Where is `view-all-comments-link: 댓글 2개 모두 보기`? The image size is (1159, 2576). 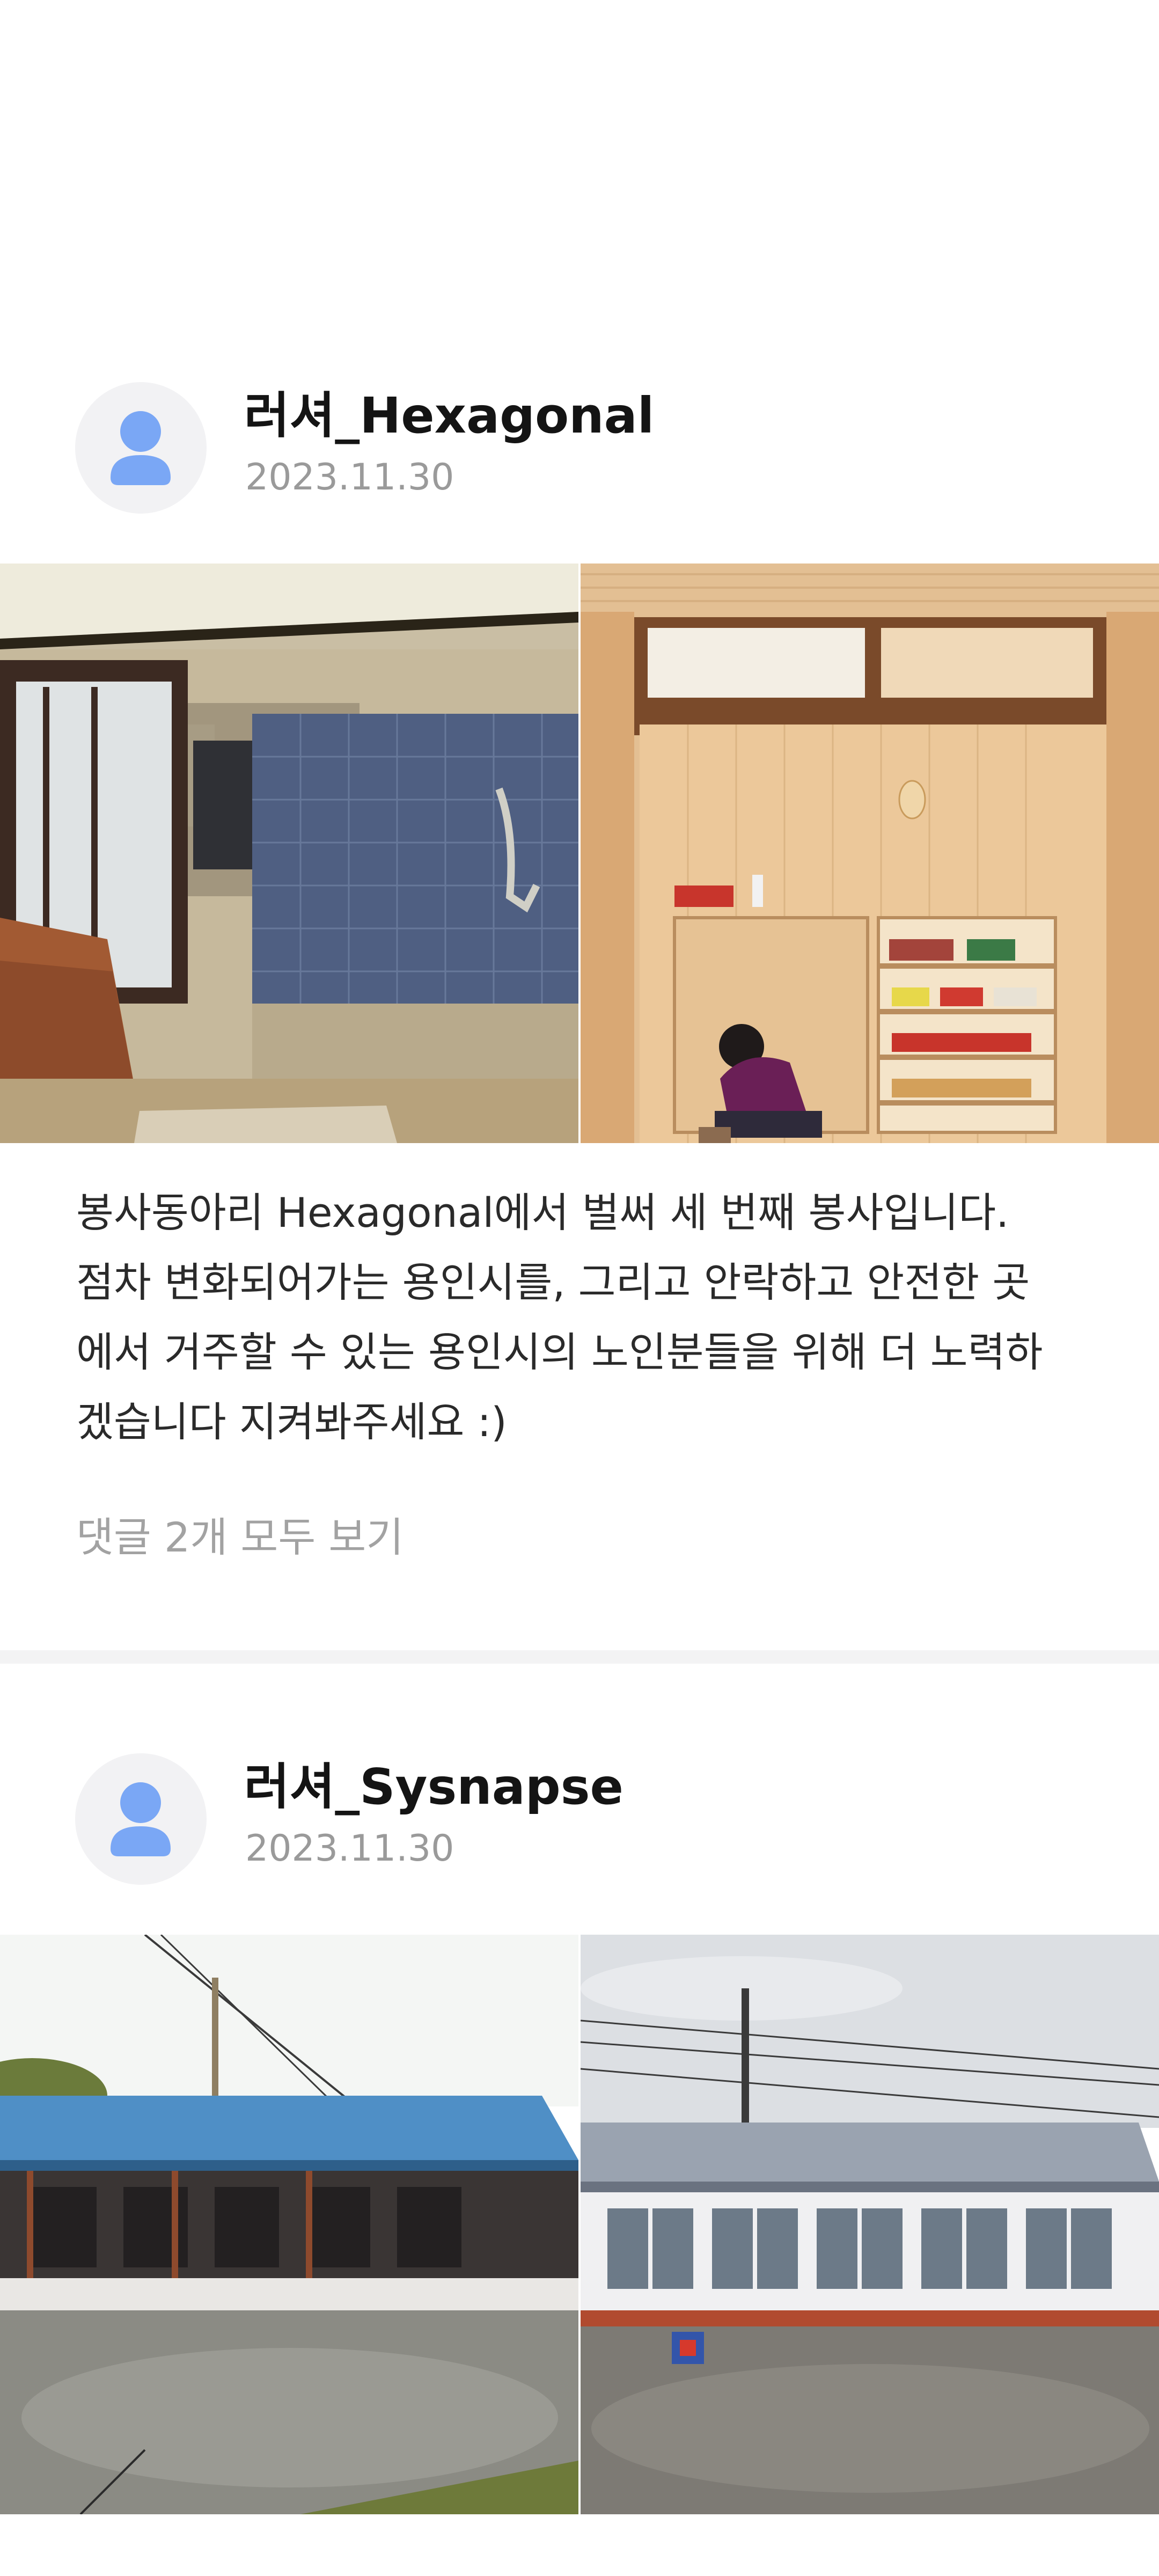 view-all-comments-link: 댓글 2개 모두 보기 is located at coordinates (240, 1537).